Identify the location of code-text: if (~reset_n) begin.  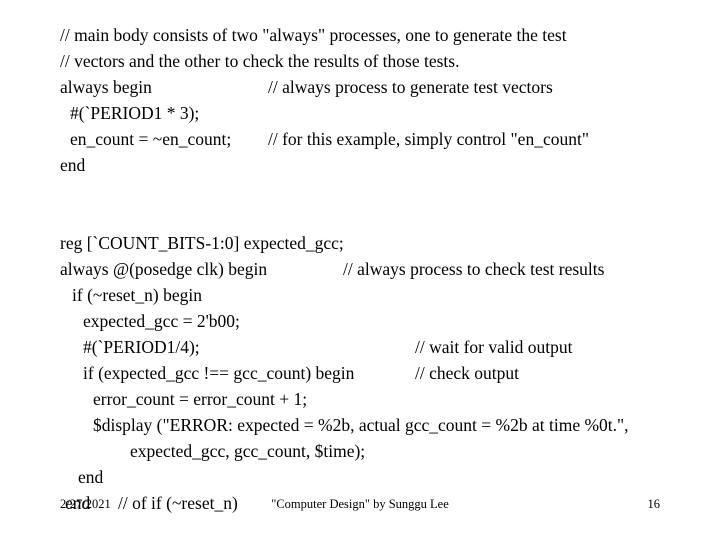
(137, 295).